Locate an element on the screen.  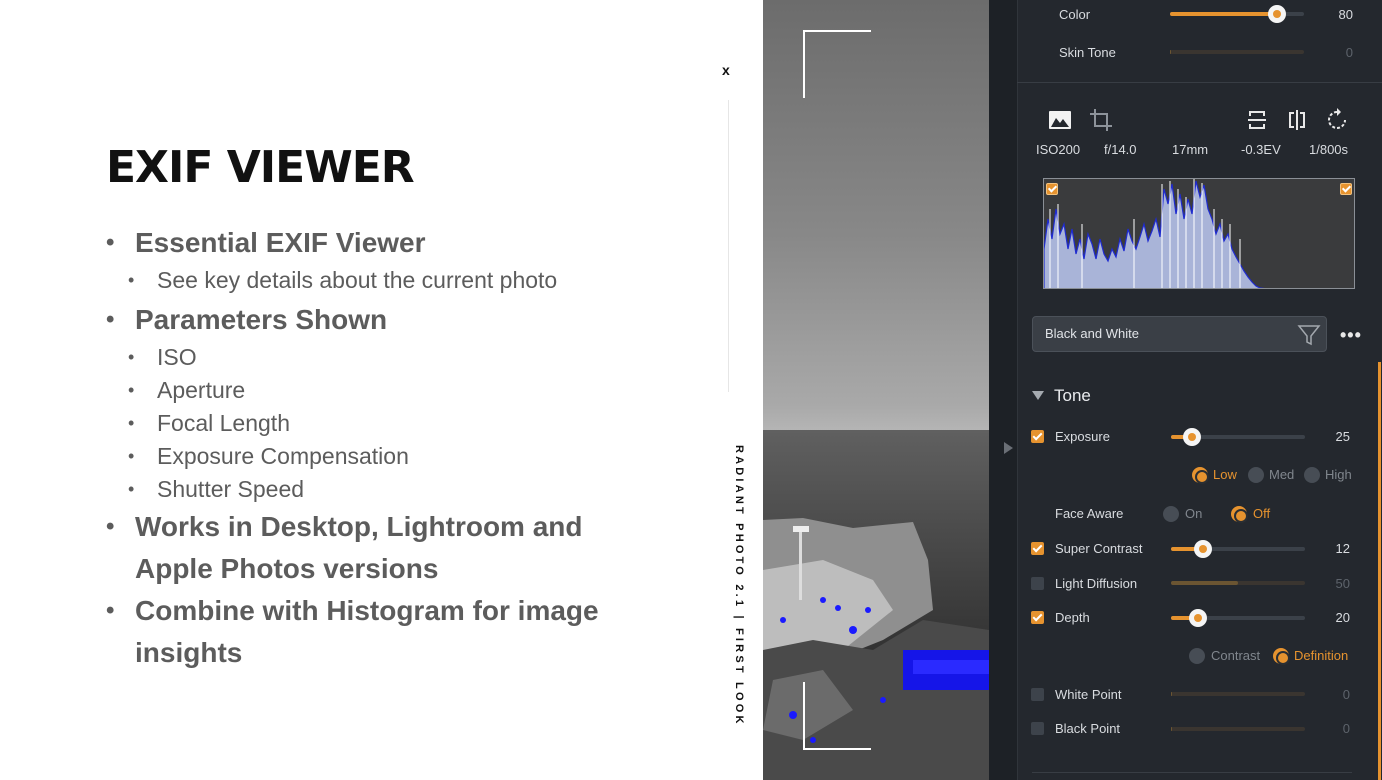
exposure-value: 25 is located at coordinates (1342, 436).